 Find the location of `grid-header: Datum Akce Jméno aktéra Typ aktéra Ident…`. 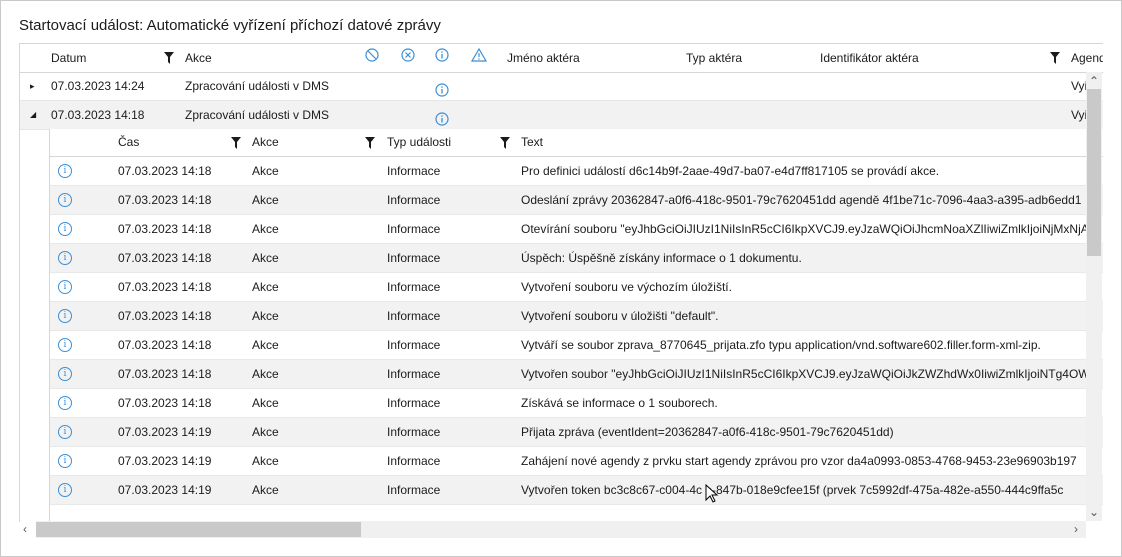

grid-header: Datum Akce Jméno aktéra Typ aktéra Ident… is located at coordinates (561, 58).